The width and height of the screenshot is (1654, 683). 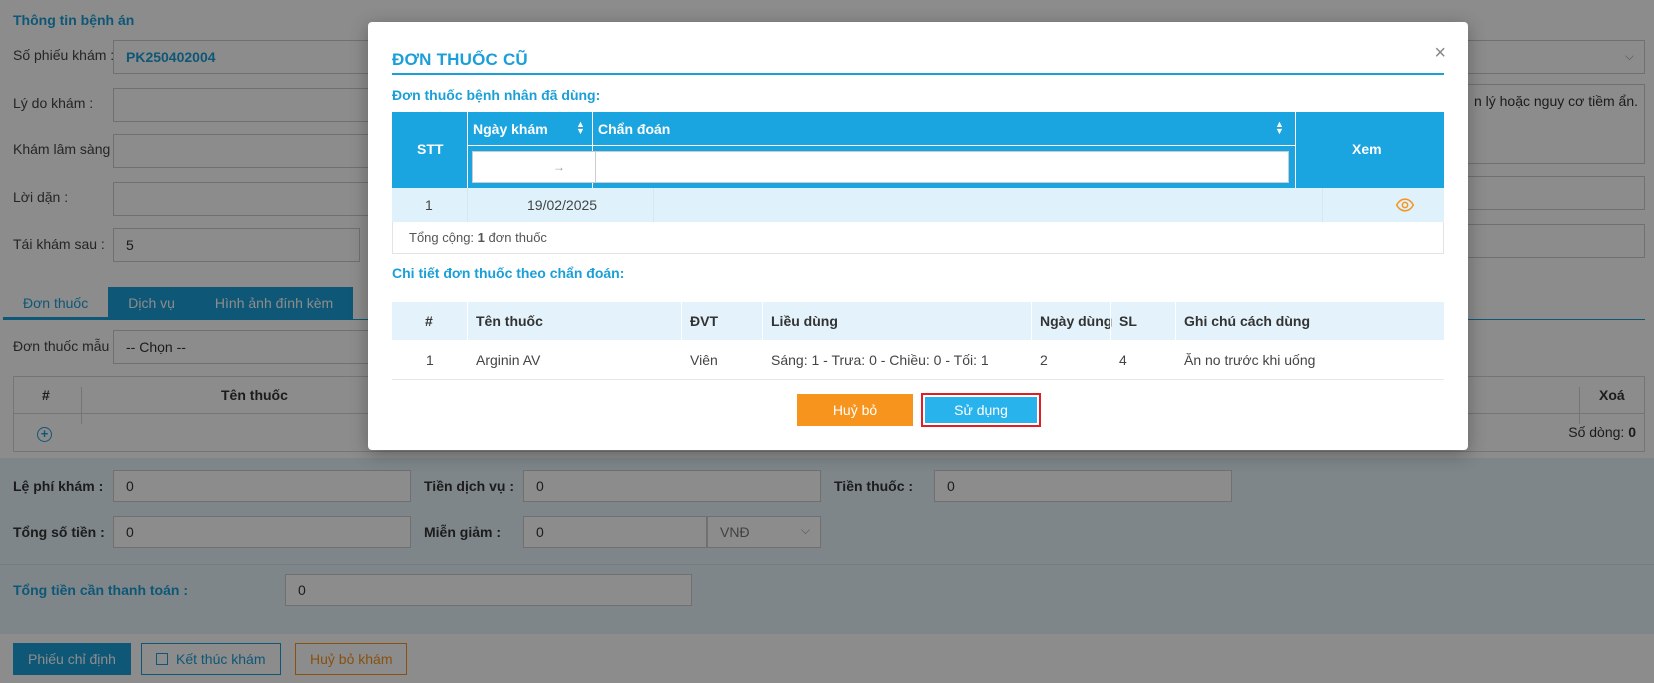 What do you see at coordinates (508, 360) in the screenshot?
I see `detail-row-name: Arginin AV` at bounding box center [508, 360].